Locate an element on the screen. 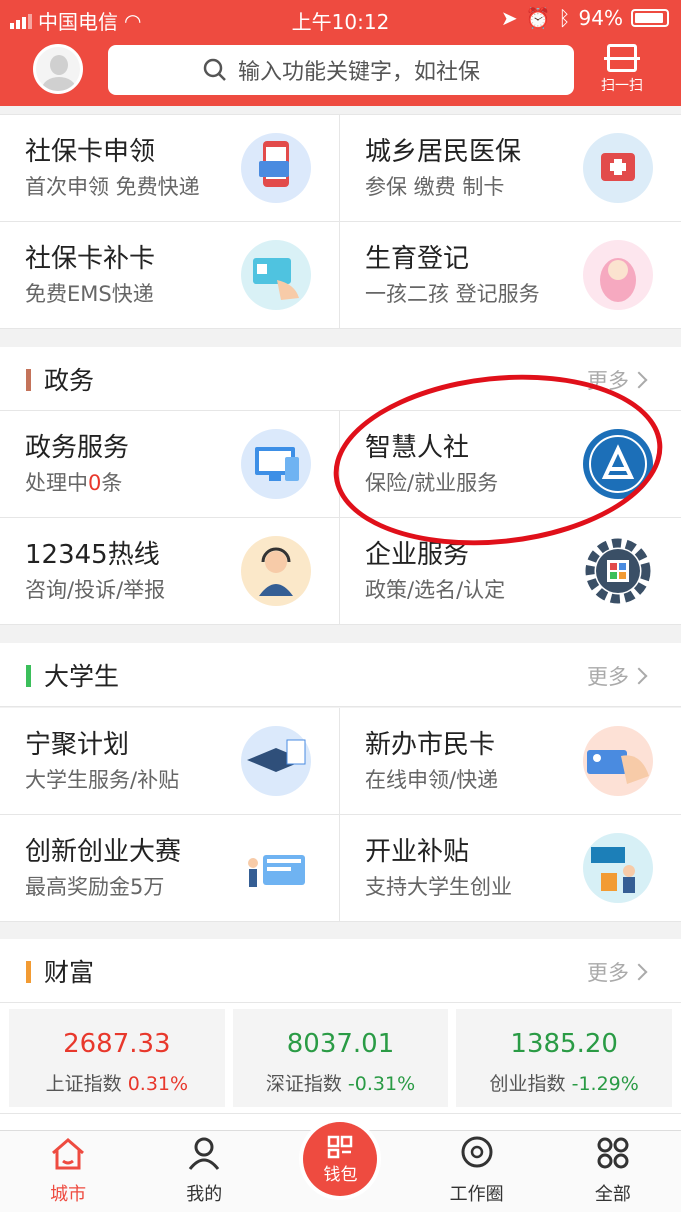  service-title: 社保卡申领 is located at coordinates (90, 152).